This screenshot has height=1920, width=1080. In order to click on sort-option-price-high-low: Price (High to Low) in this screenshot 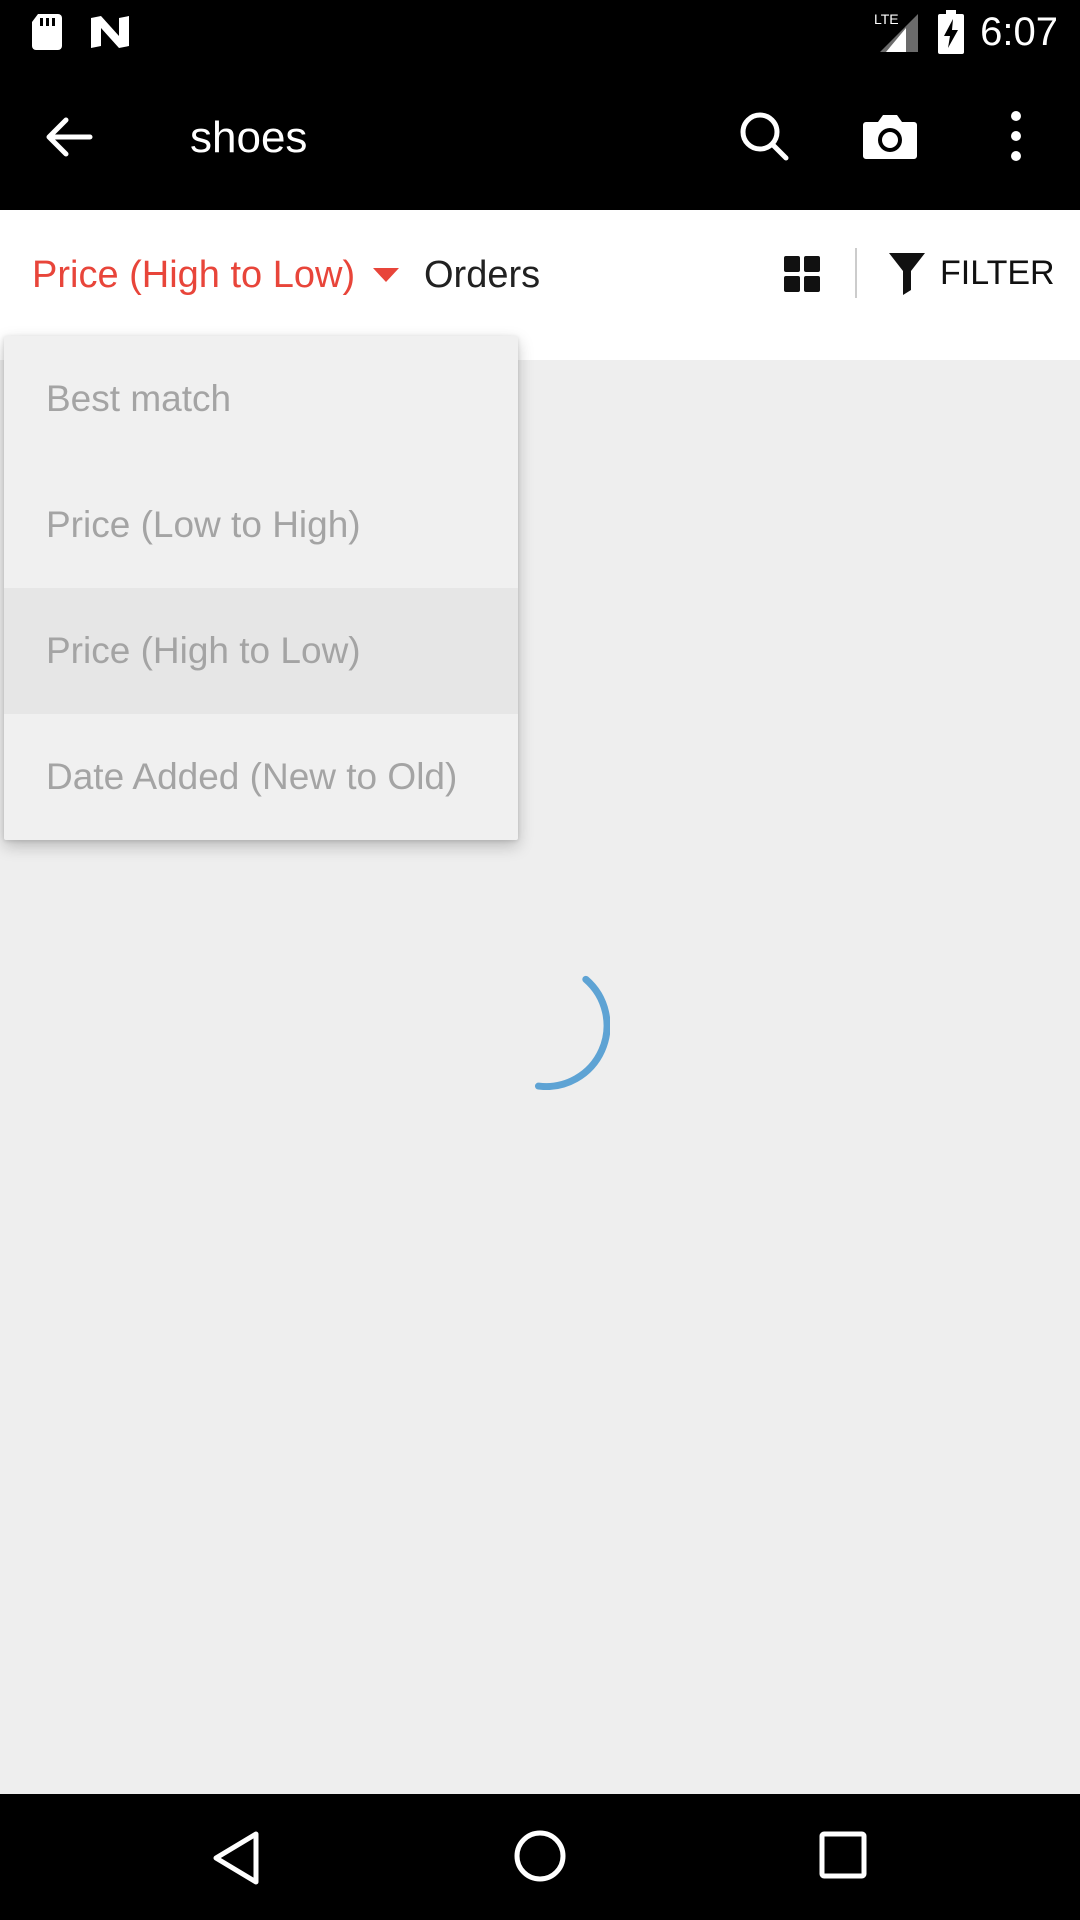, I will do `click(261, 651)`.